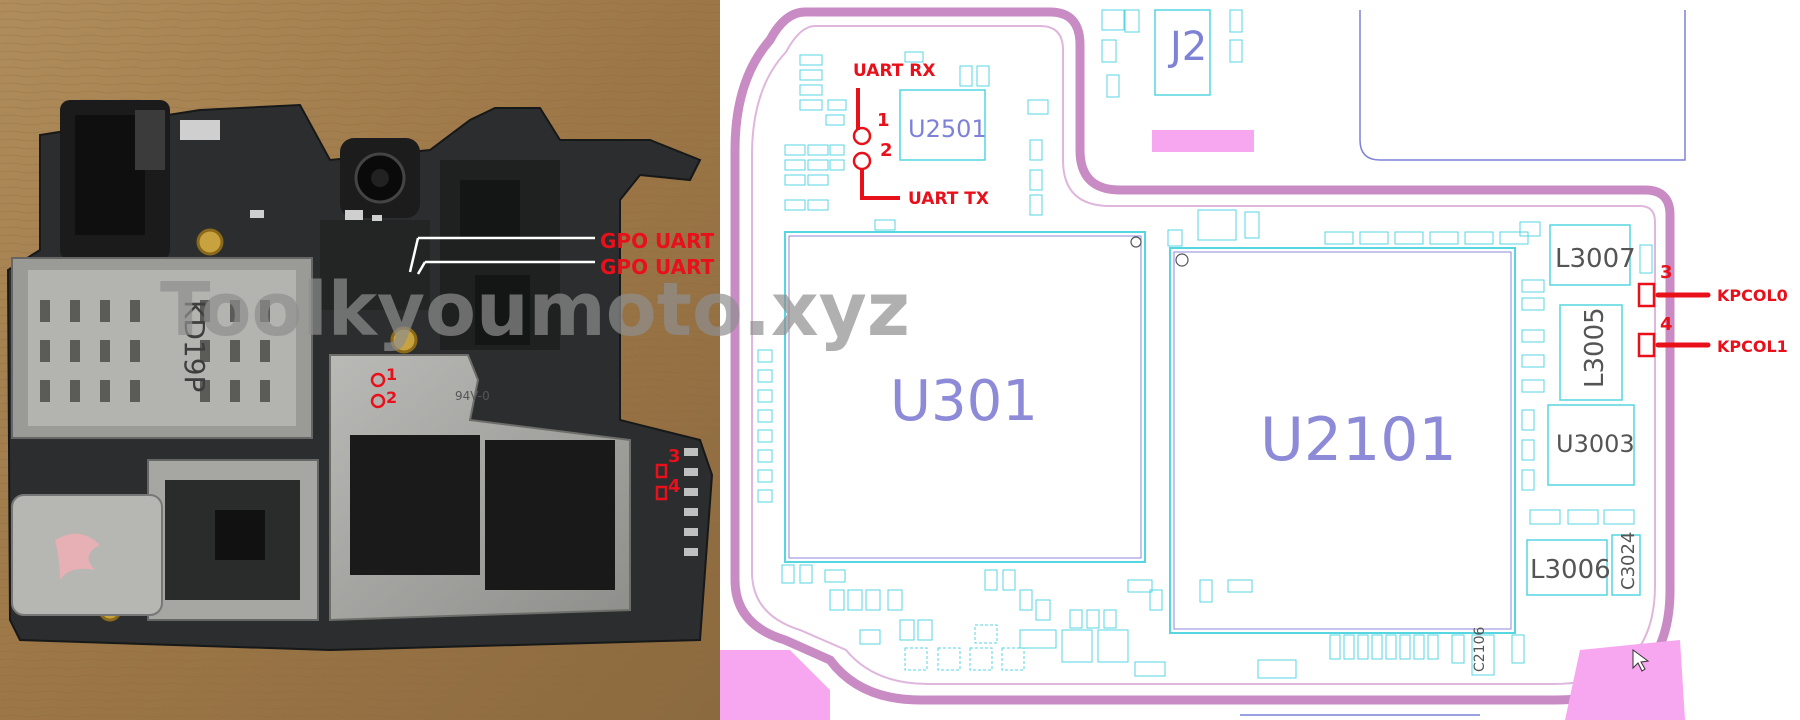 This screenshot has width=1800, height=720. I want to click on cap-c3024-label: C3024, so click(1628, 561).